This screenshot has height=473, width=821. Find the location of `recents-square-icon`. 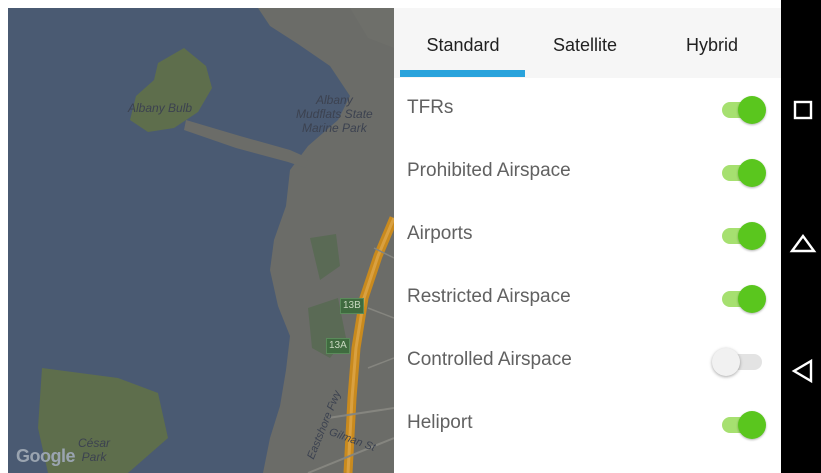

recents-square-icon is located at coordinates (803, 110).